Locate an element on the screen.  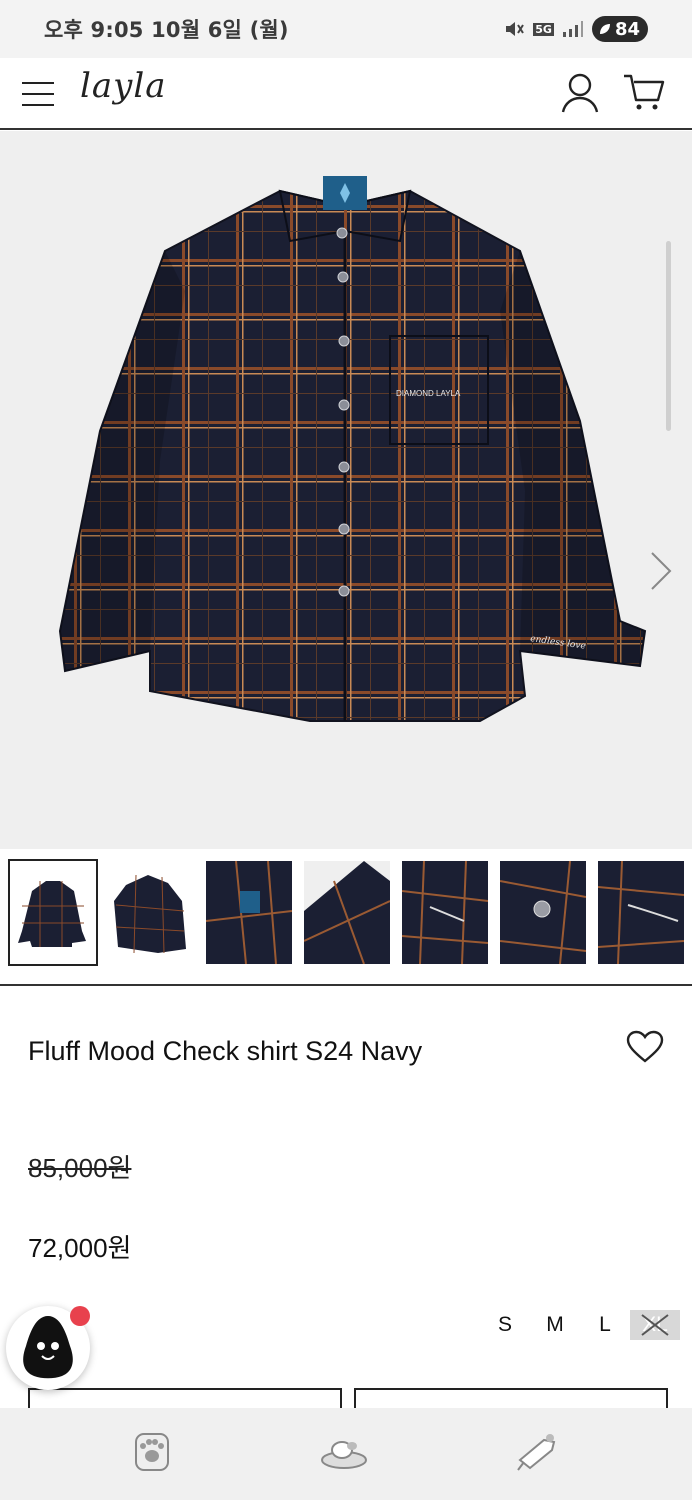
thumbnail-pocket is located at coordinates (445, 912).